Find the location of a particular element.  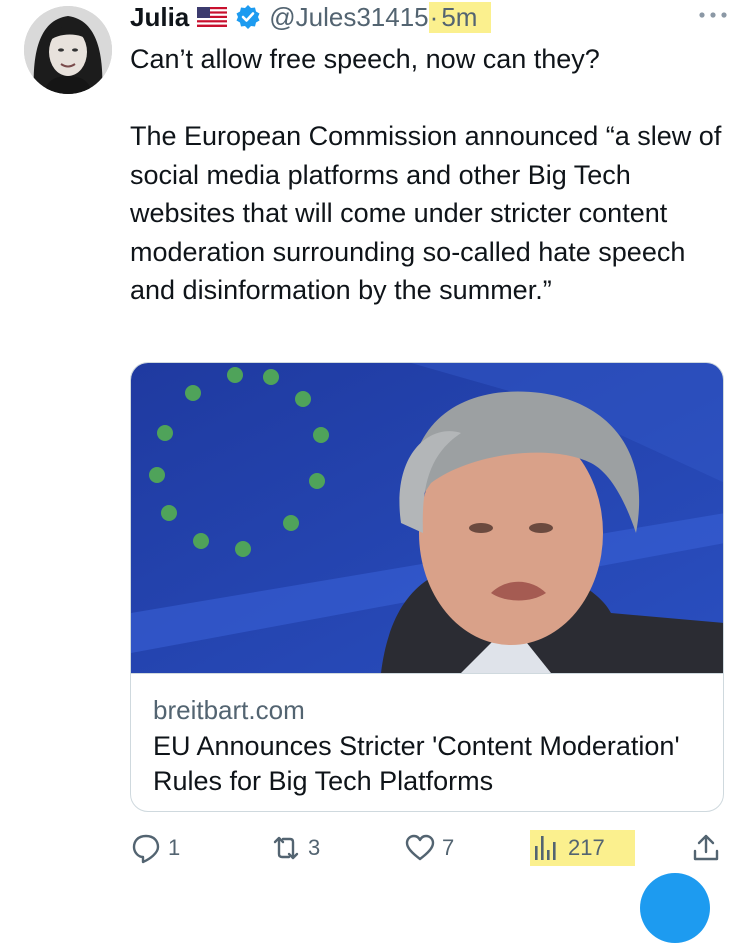

us-flag-icon is located at coordinates (212, 17).